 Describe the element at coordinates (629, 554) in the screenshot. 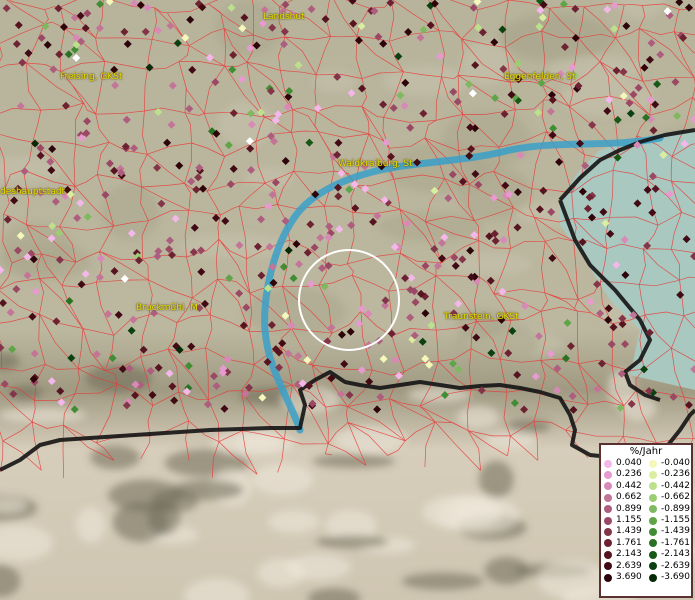

I see `legend-label: 2.143` at that location.